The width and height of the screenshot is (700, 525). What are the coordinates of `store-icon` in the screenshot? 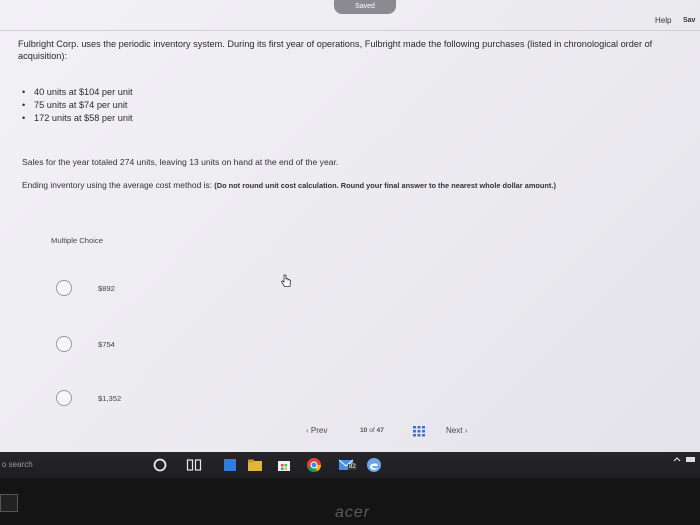 It's located at (284, 465).